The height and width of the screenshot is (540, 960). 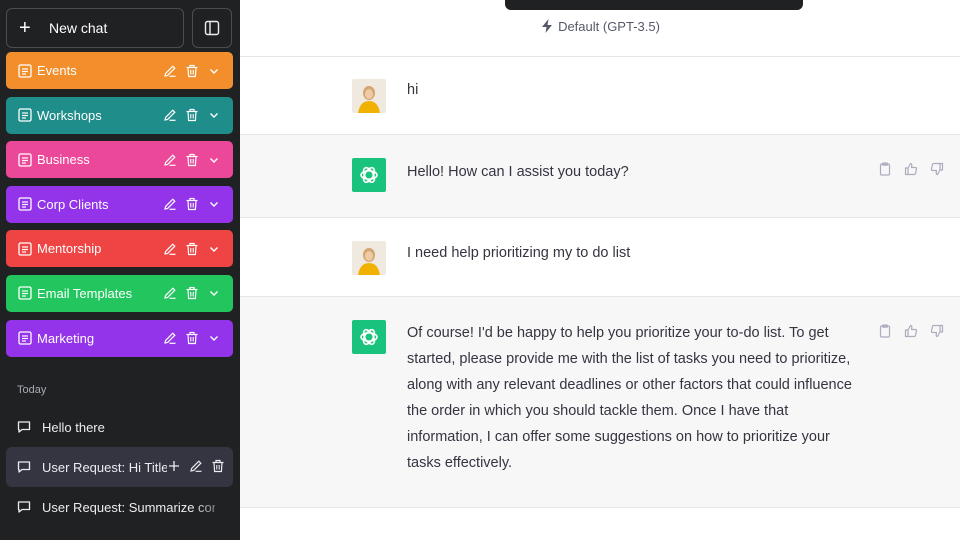 What do you see at coordinates (119, 160) in the screenshot?
I see `folder-business: Business` at bounding box center [119, 160].